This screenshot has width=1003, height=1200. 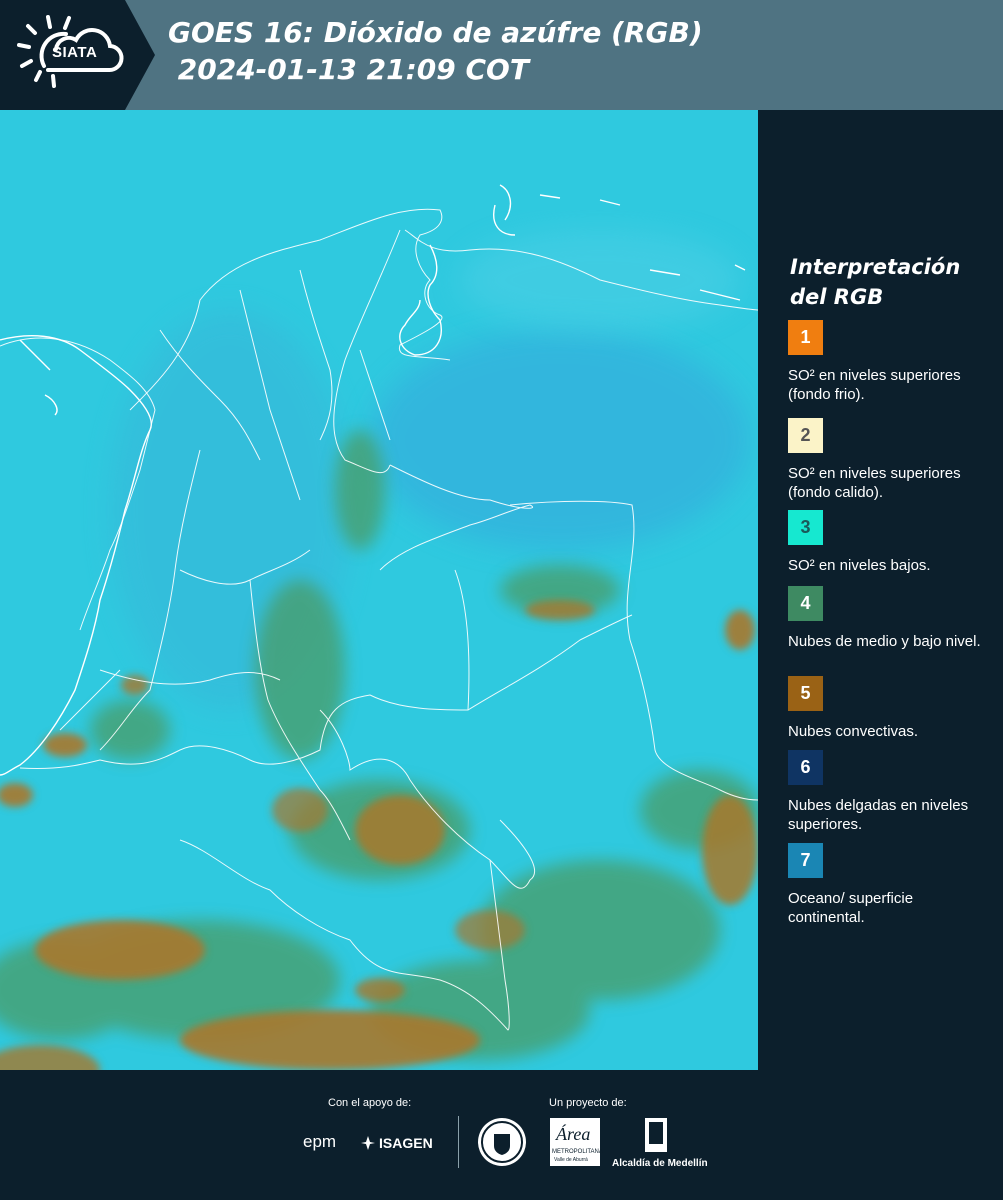 What do you see at coordinates (406, 1143) in the screenshot?
I see `isagen-text: ISAGEN` at bounding box center [406, 1143].